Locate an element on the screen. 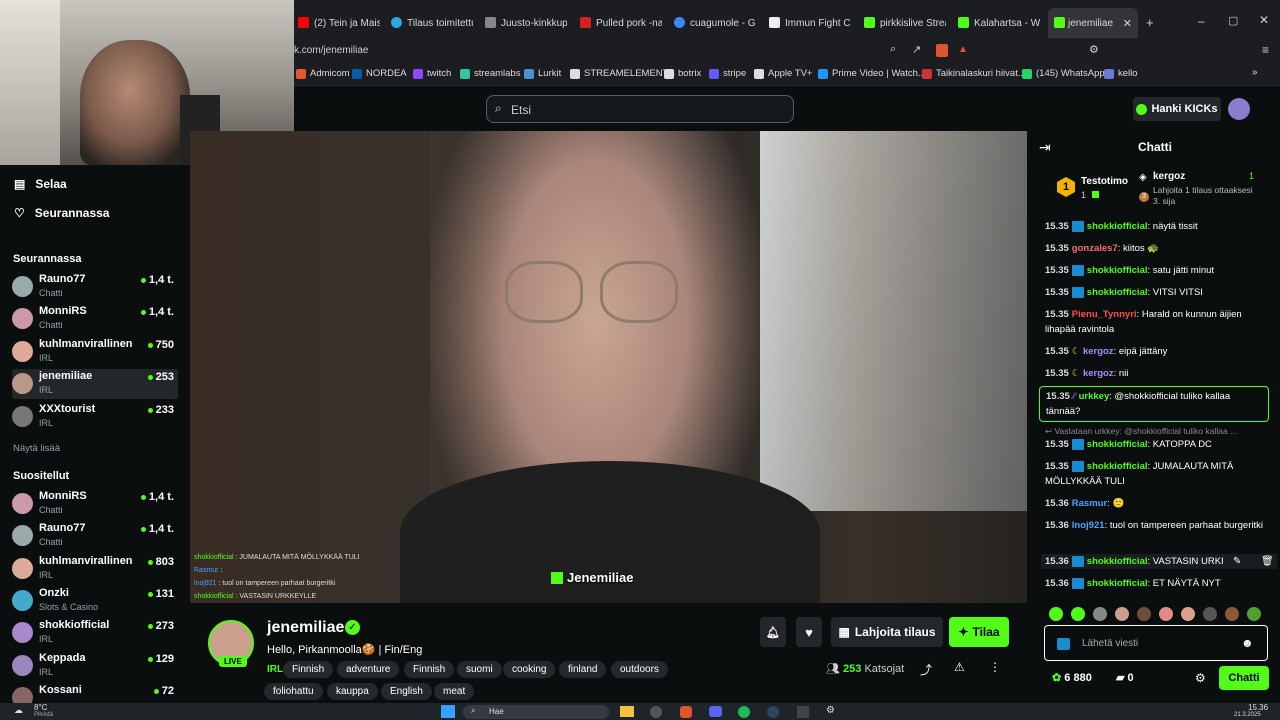  menu-icon: ≡ is located at coordinates (1265, 50).